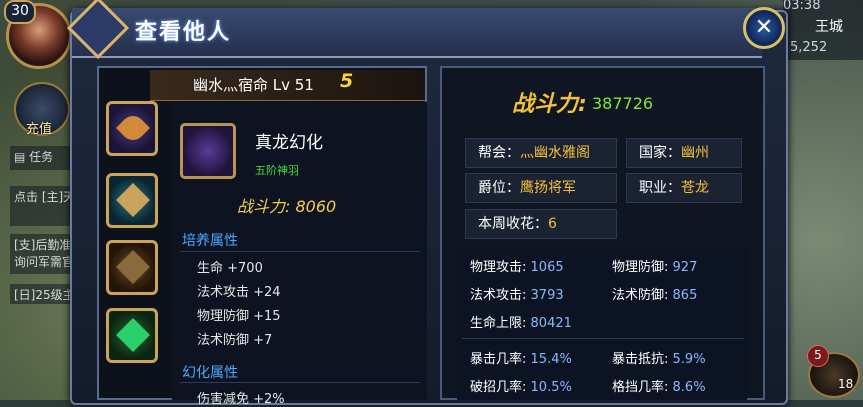  I want to click on wings-icon, so click(133, 128).